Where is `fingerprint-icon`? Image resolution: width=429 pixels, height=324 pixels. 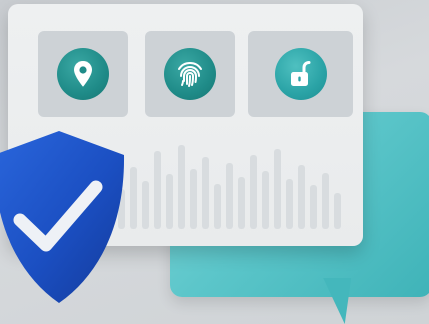
fingerprint-icon is located at coordinates (190, 74).